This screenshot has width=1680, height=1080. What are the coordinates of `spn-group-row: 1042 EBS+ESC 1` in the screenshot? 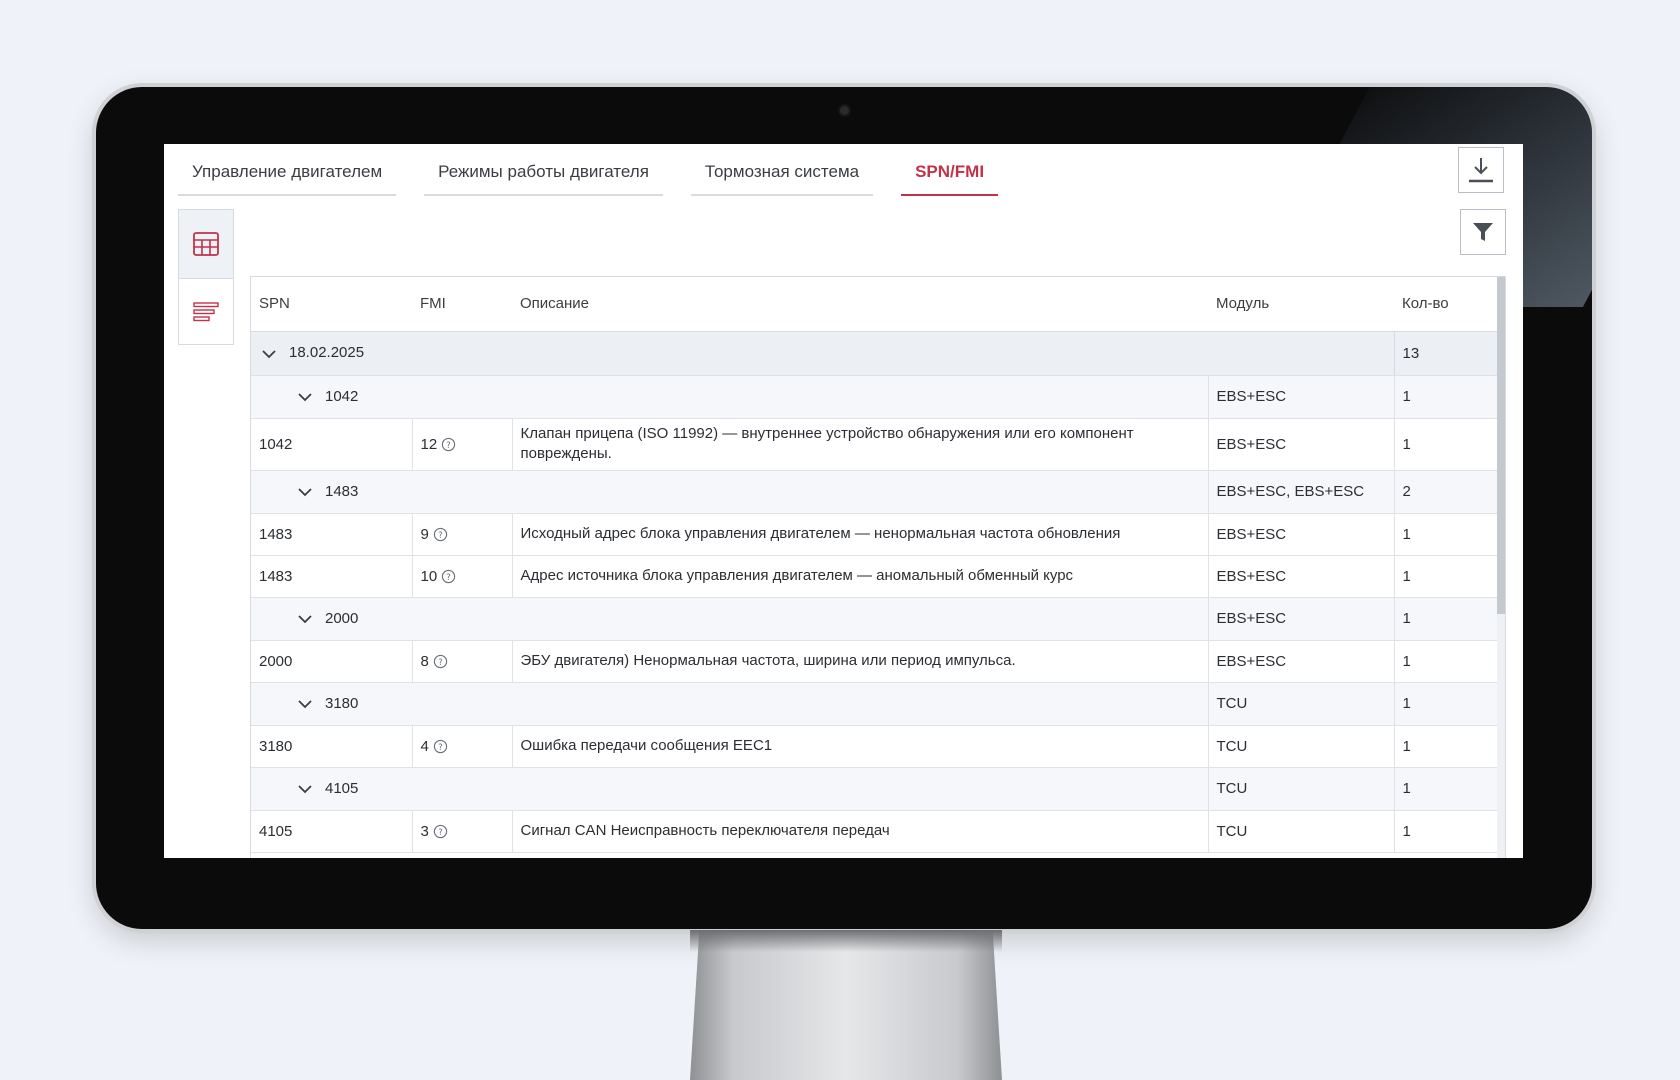 It's located at (874, 397).